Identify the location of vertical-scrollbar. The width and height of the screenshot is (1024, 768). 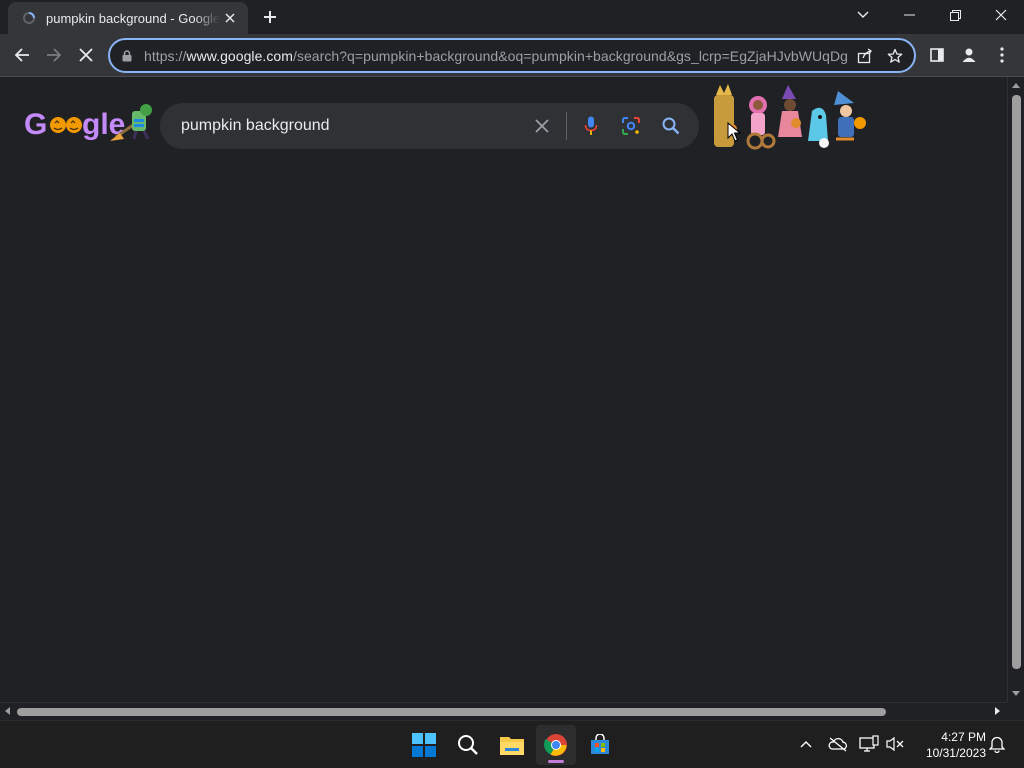
(1015, 389).